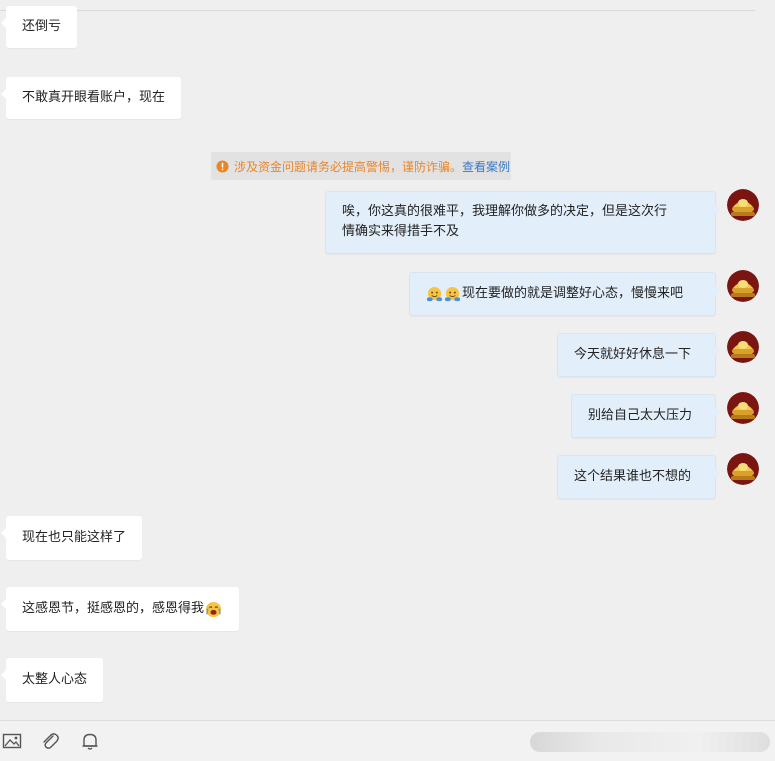 This screenshot has width=775, height=761. What do you see at coordinates (348, 166) in the screenshot?
I see `notice-text: 涉及资金问题请务必提高警惕，谨防诈骗。` at bounding box center [348, 166].